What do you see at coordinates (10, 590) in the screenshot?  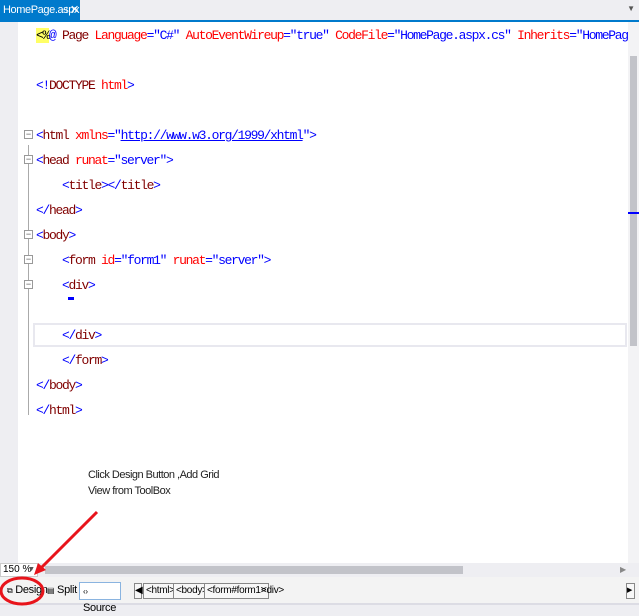 I see `design-icon: ⧉` at bounding box center [10, 590].